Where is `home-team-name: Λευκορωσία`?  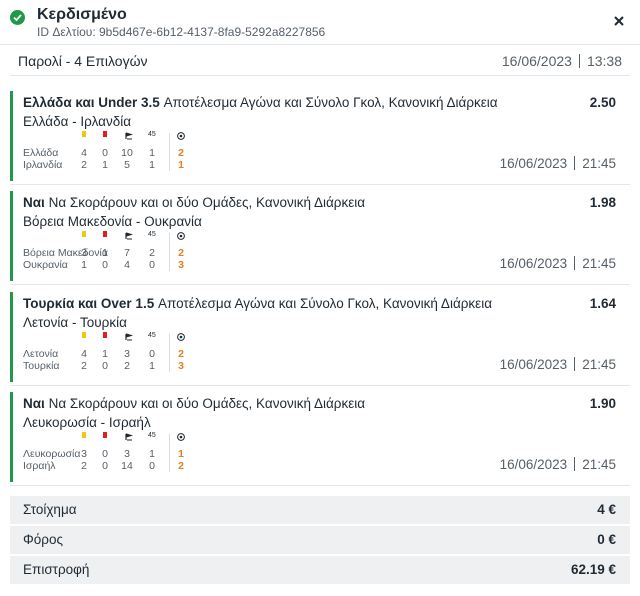 home-team-name: Λευκορωσία is located at coordinates (52, 454).